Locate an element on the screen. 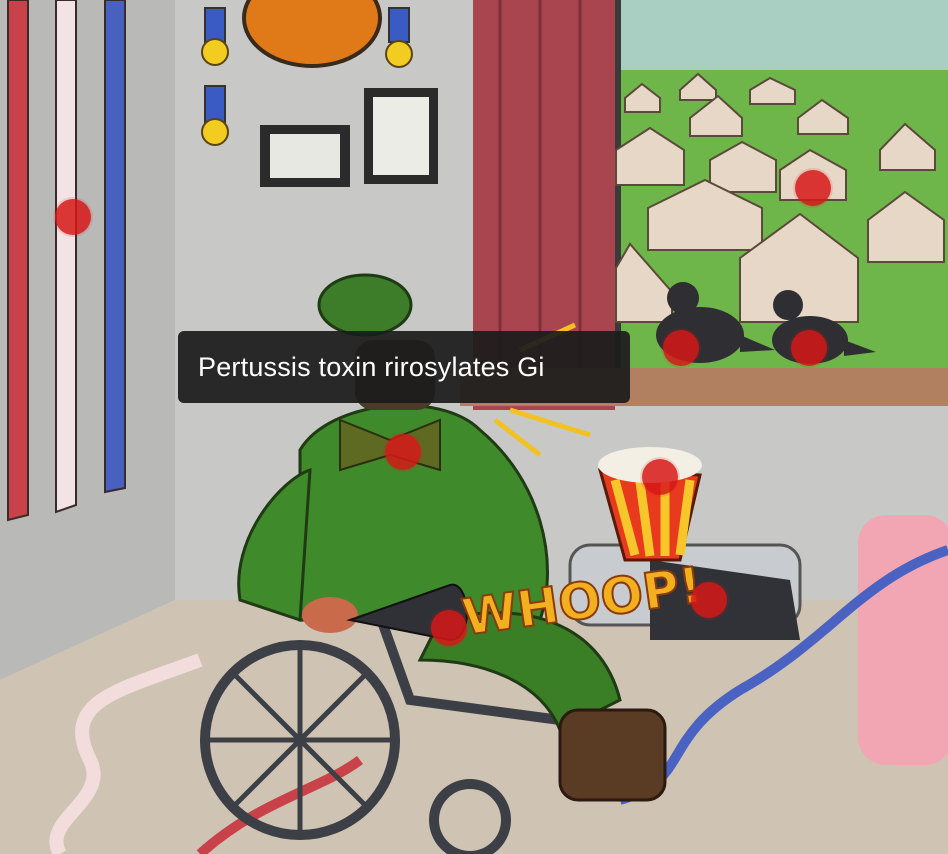 Image resolution: width=948 pixels, height=854 pixels. hotspot-bow-tie is located at coordinates (403, 452).